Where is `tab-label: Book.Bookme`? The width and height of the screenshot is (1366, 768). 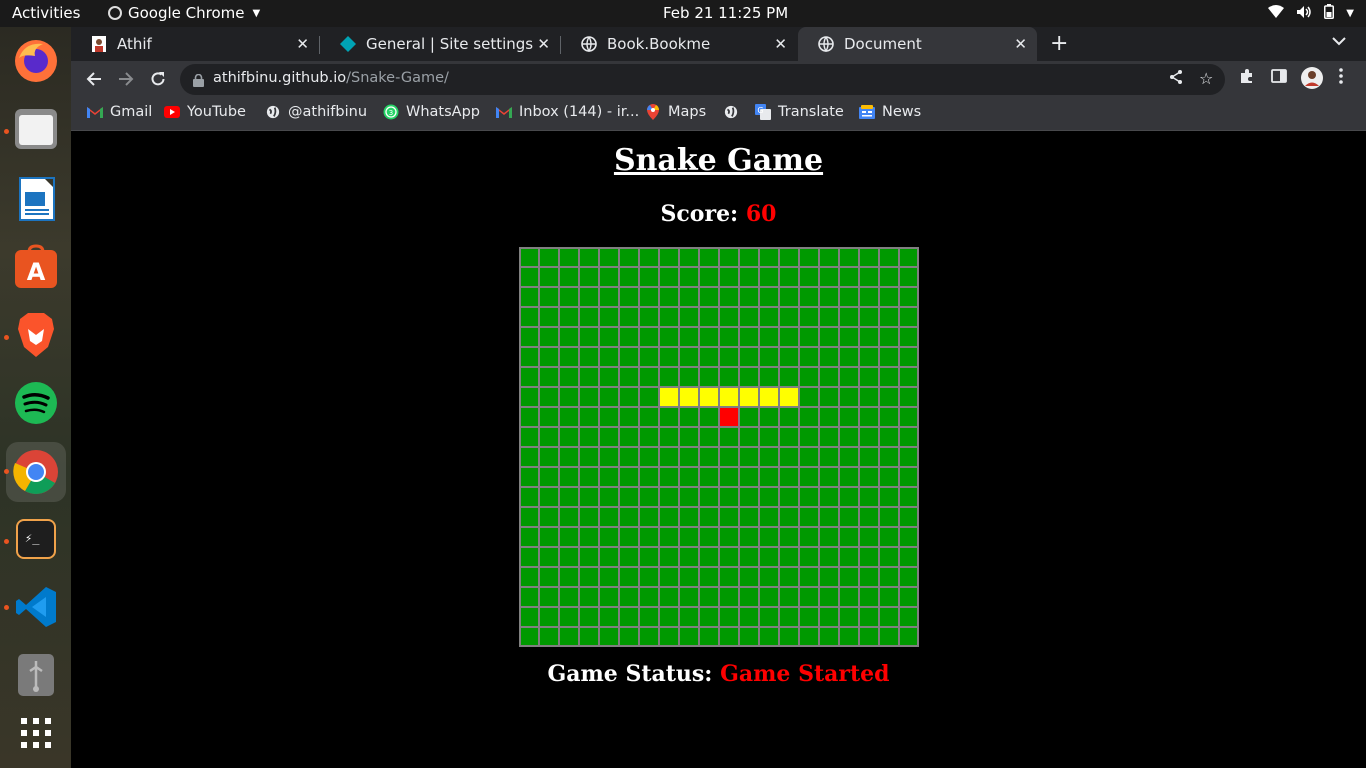
tab-label: Book.Bookme is located at coordinates (659, 44).